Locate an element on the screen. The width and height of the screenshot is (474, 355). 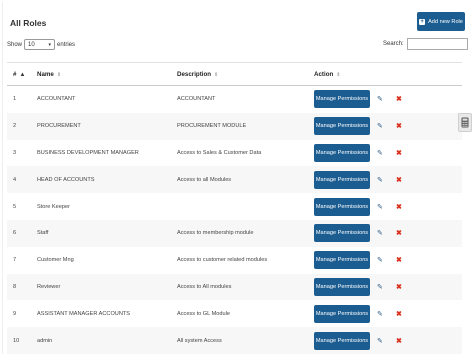
row-number: 1 is located at coordinates (15, 99).